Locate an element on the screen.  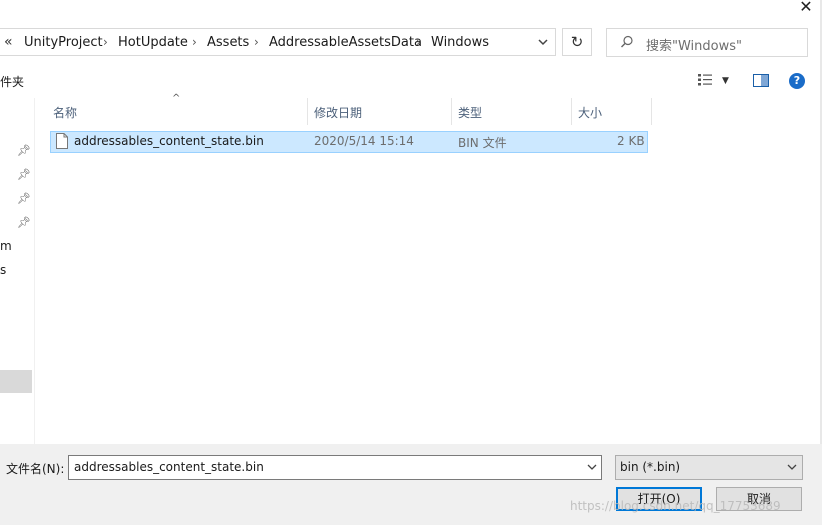
column-label-type: 类型 is located at coordinates (470, 113).